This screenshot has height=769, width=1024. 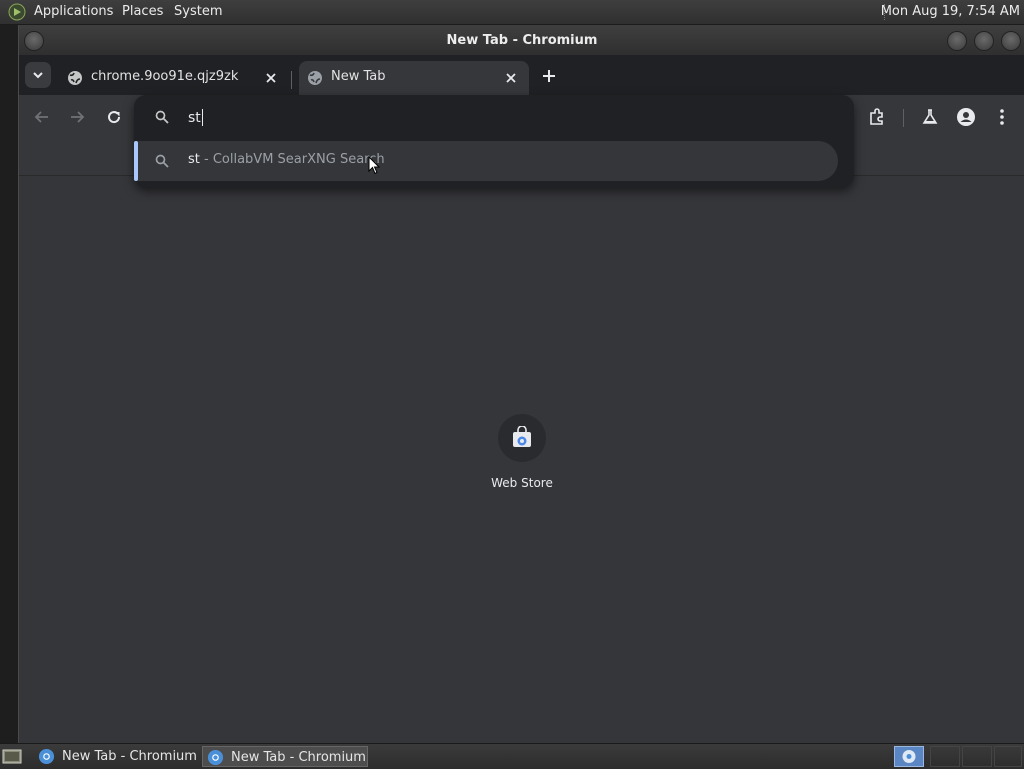 I want to click on tab-label: chrome.9oo91e.qjz9zk, so click(x=165, y=76).